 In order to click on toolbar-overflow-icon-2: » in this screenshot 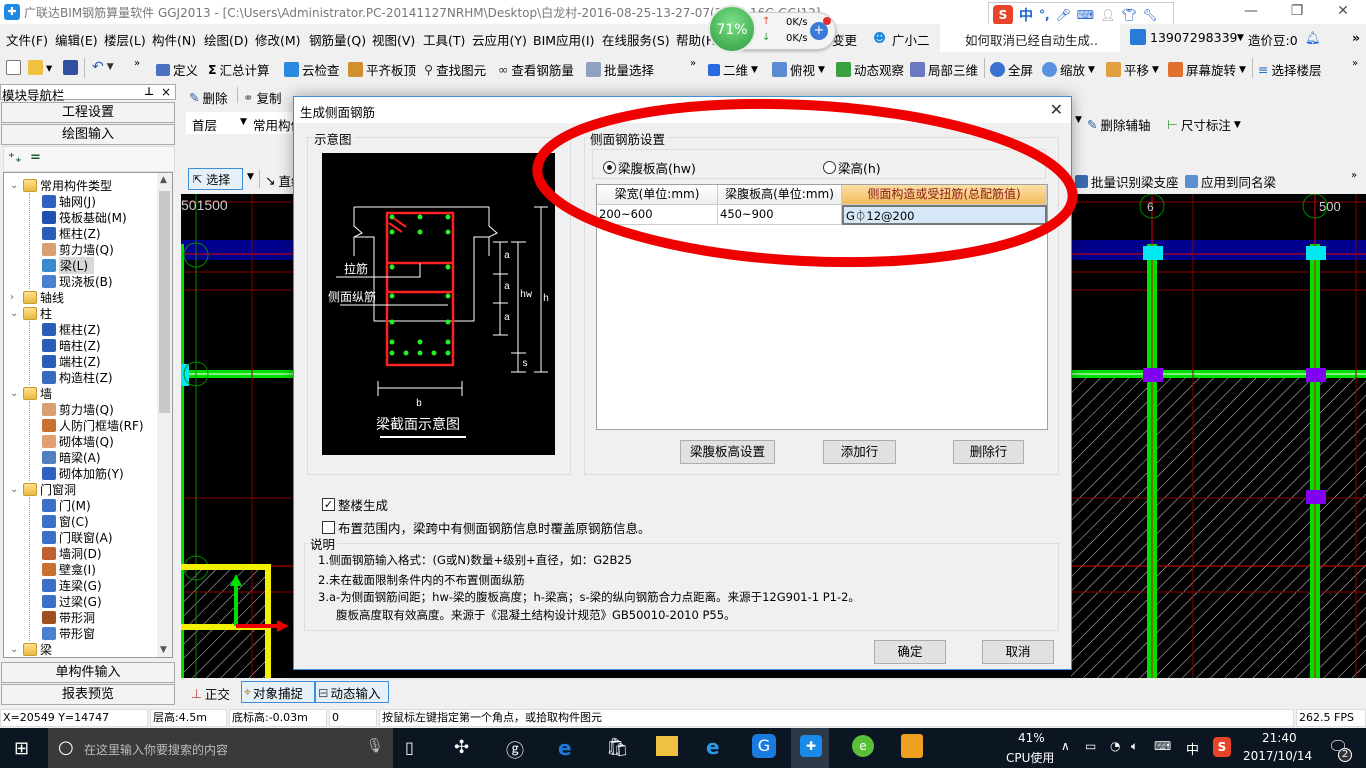, I will do `click(693, 63)`.